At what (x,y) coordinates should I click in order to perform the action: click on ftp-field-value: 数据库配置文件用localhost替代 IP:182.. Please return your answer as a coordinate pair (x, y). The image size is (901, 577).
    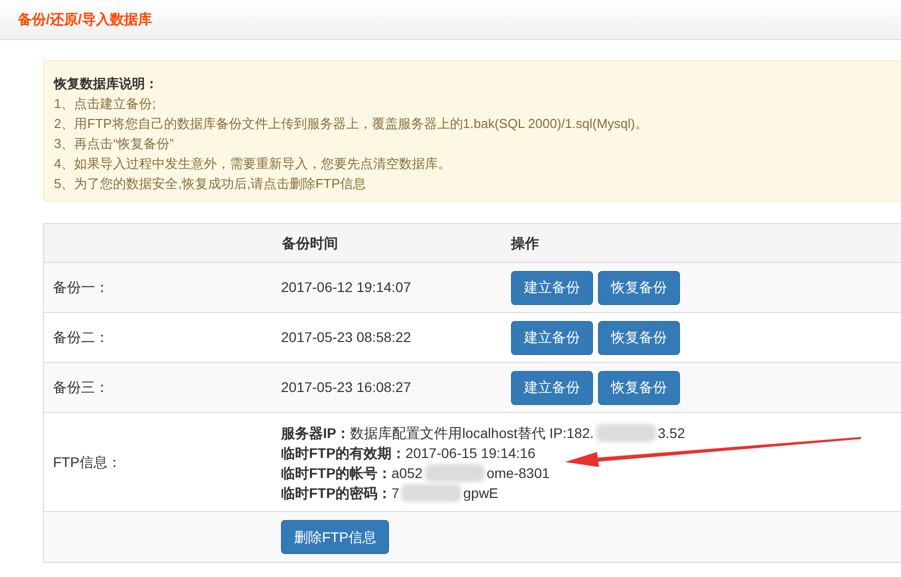
    Looking at the image, I should click on (472, 433).